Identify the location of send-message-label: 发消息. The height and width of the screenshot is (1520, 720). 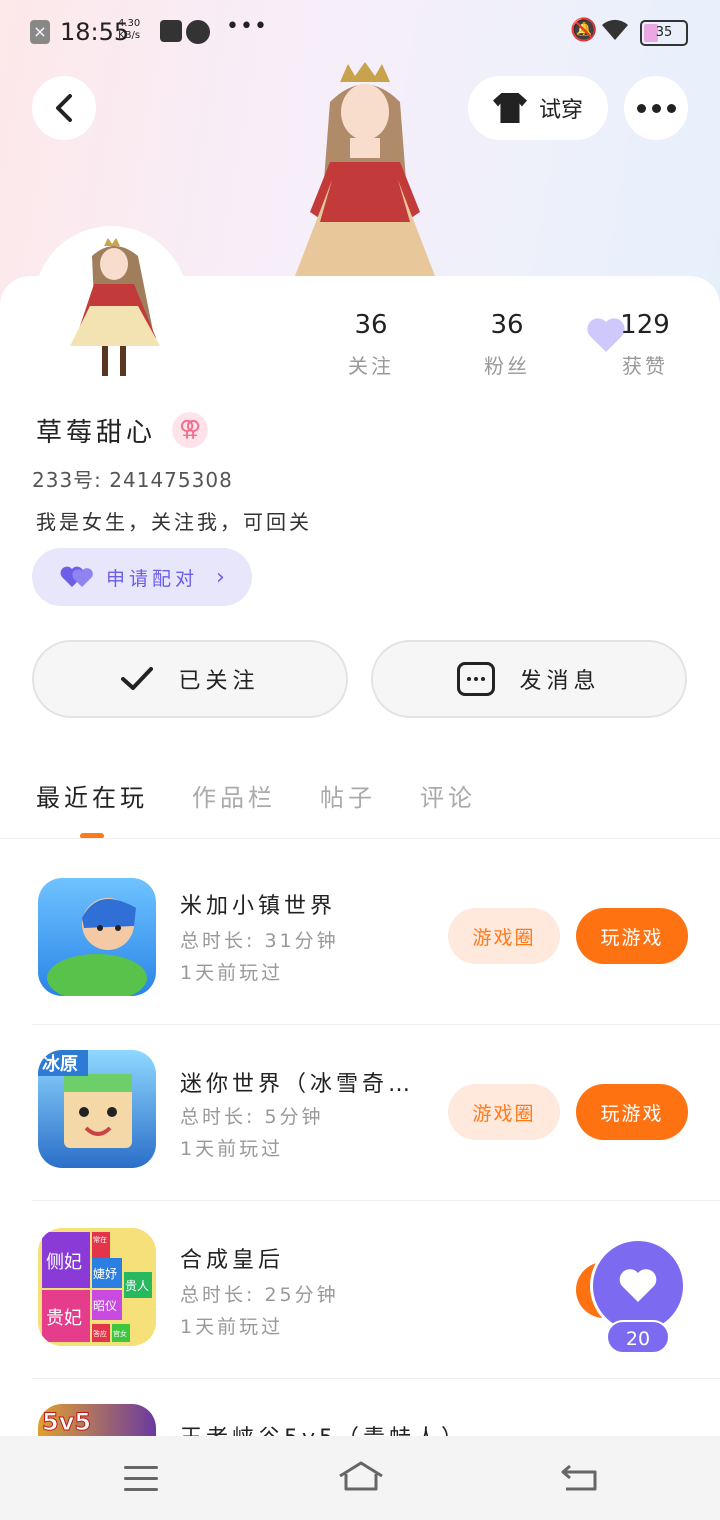
(560, 681).